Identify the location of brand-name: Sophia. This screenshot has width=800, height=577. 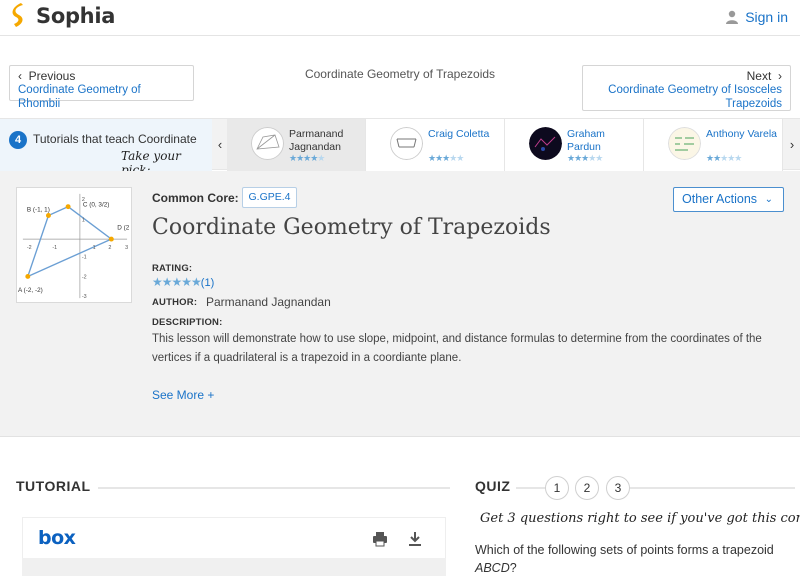
(76, 16).